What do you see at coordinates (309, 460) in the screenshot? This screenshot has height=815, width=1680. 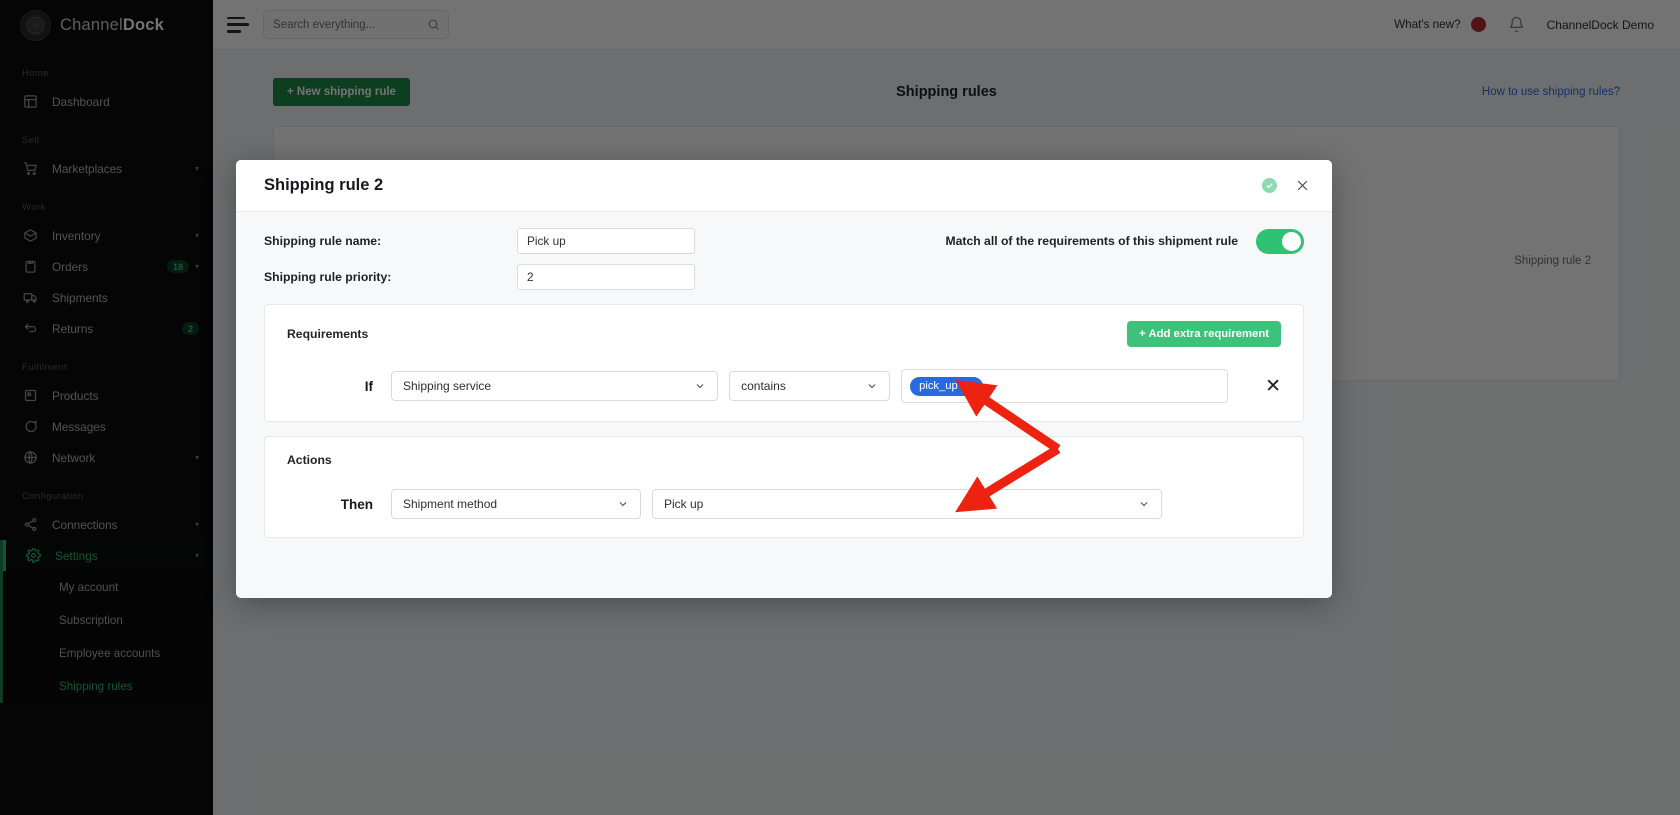 I see `actions-title: Actions` at bounding box center [309, 460].